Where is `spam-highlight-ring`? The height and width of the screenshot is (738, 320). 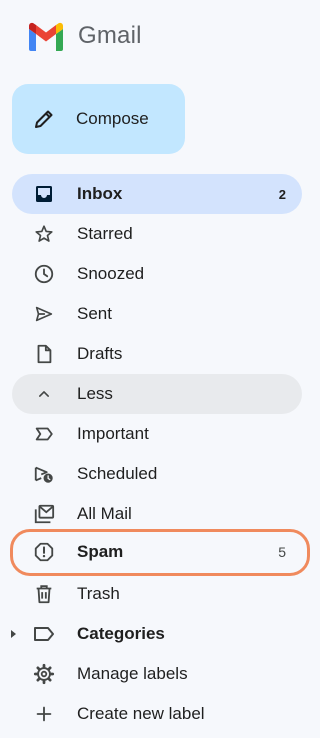
spam-highlight-ring is located at coordinates (160, 552).